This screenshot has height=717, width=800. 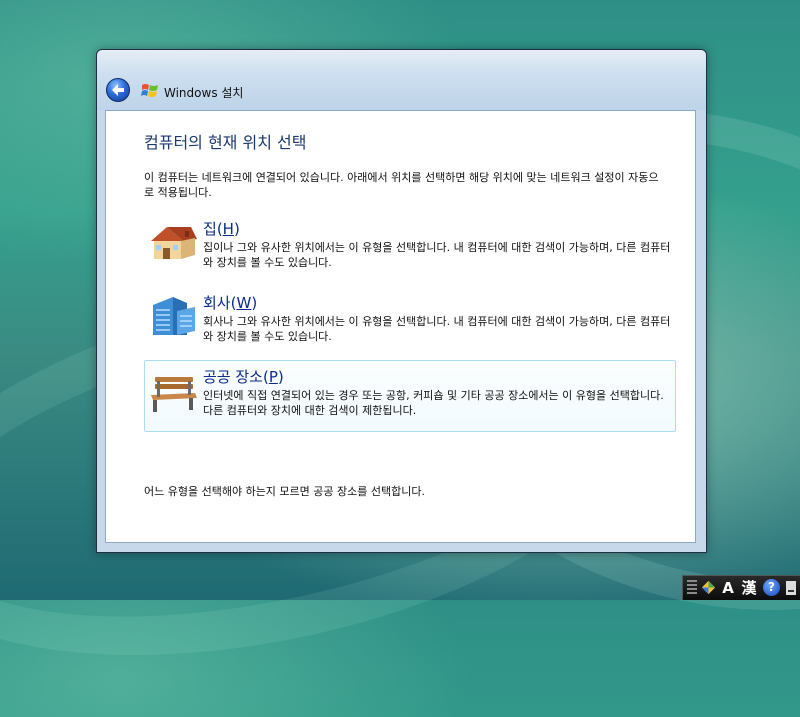 What do you see at coordinates (204, 93) in the screenshot?
I see `window-title: Windows 설치` at bounding box center [204, 93].